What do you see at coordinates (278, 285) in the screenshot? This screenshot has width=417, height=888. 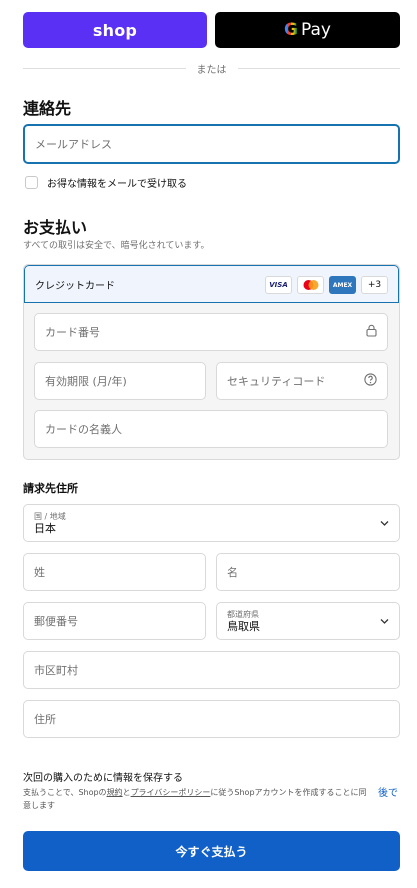 I see `visa-icon: VISA` at bounding box center [278, 285].